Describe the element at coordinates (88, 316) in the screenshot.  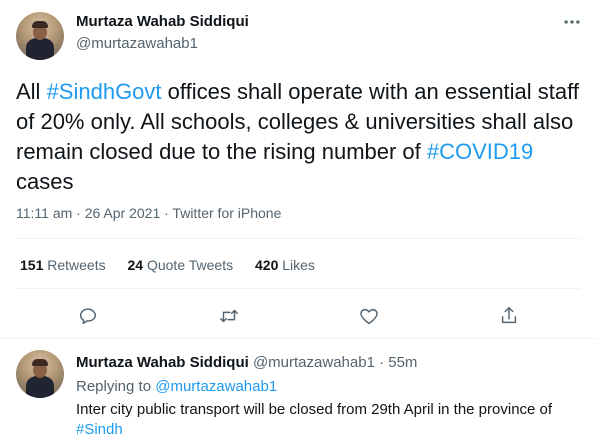
I see `reply-icon` at that location.